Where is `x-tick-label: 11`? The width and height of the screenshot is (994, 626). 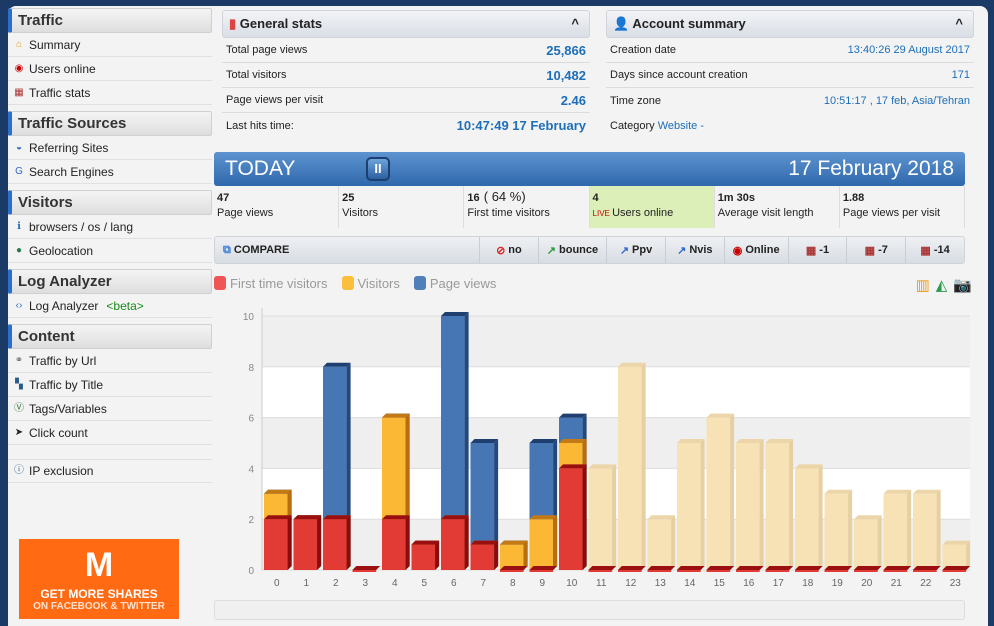 x-tick-label: 11 is located at coordinates (601, 583).